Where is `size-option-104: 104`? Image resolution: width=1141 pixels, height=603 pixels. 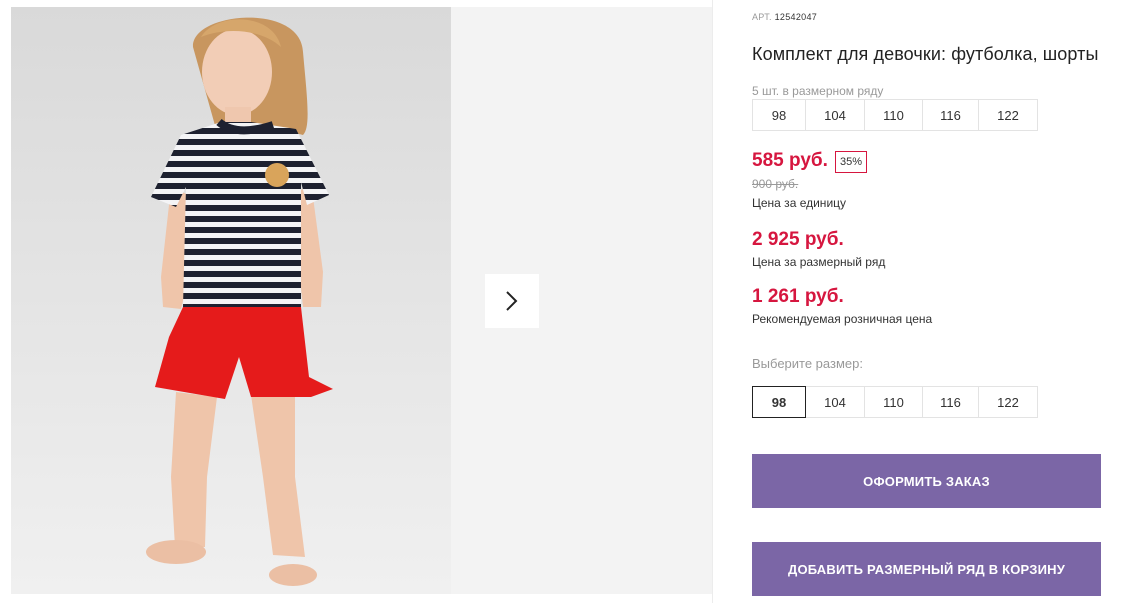
size-option-104: 104 is located at coordinates (835, 402).